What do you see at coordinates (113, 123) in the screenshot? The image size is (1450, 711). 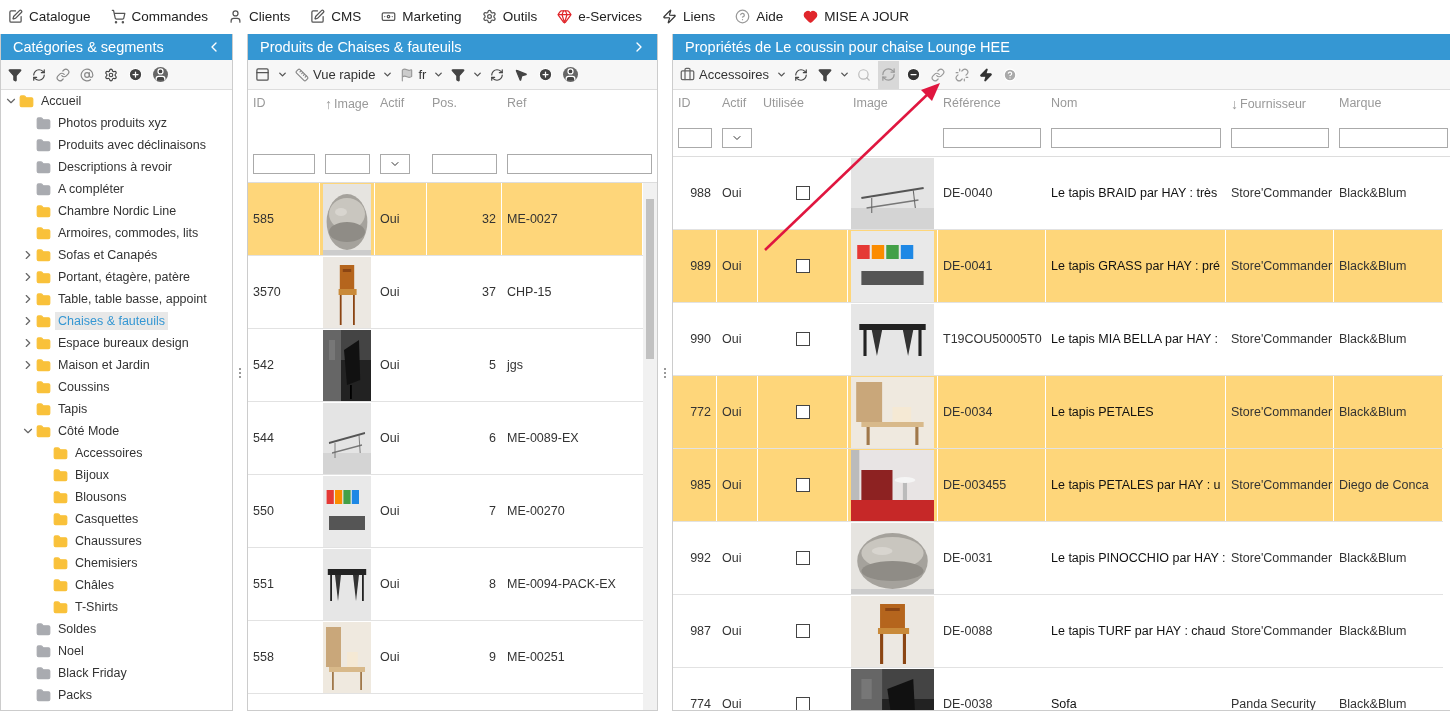 I see `category-item: Photos produits xyz` at bounding box center [113, 123].